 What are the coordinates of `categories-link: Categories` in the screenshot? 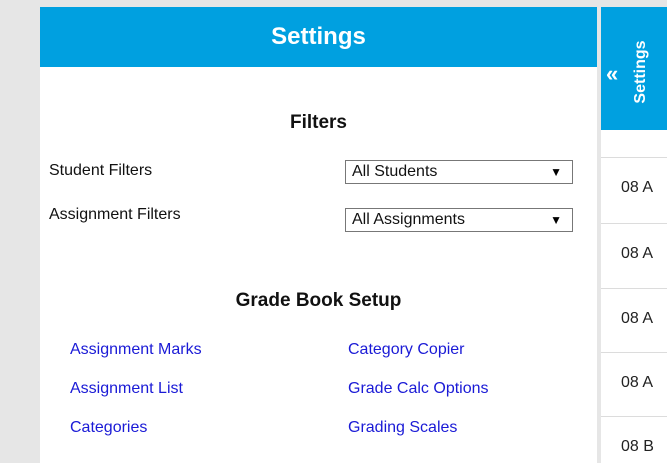 It's located at (108, 428).